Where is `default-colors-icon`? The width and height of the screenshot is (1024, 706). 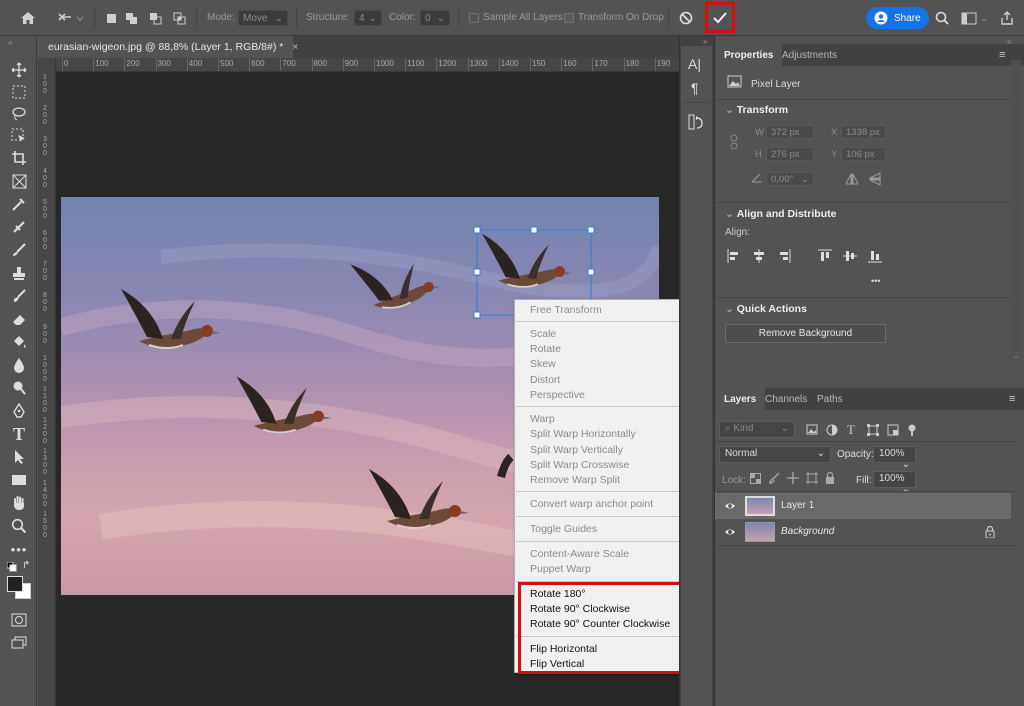
default-colors-icon is located at coordinates (11, 568).